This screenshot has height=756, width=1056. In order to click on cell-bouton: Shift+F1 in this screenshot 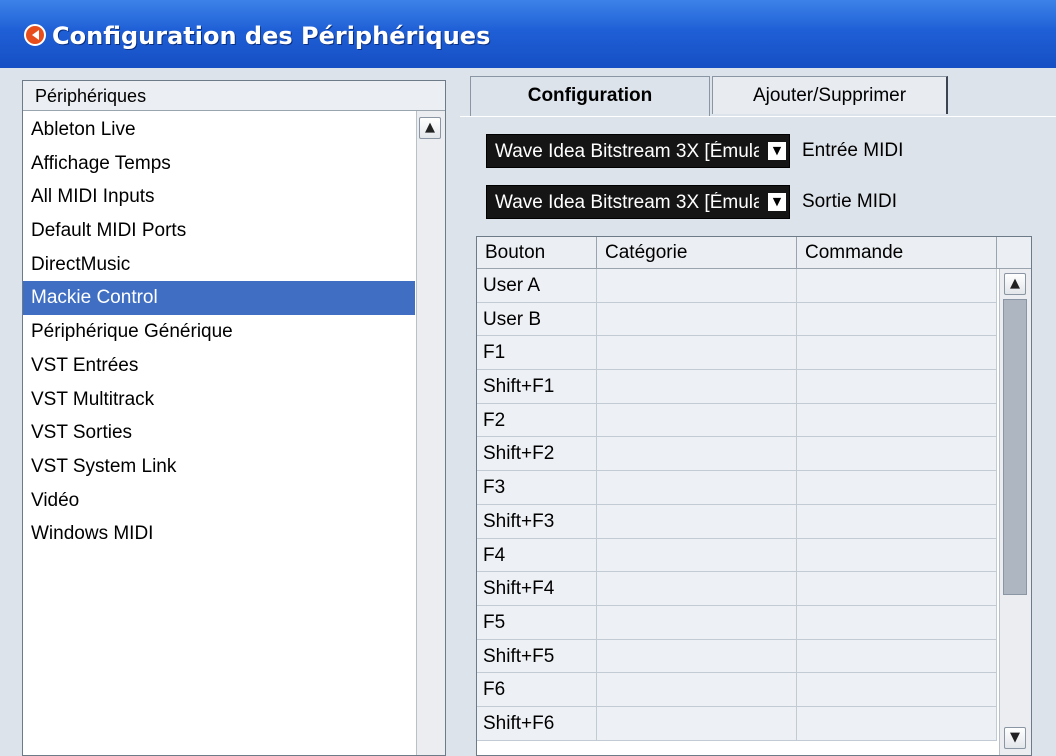, I will do `click(537, 387)`.